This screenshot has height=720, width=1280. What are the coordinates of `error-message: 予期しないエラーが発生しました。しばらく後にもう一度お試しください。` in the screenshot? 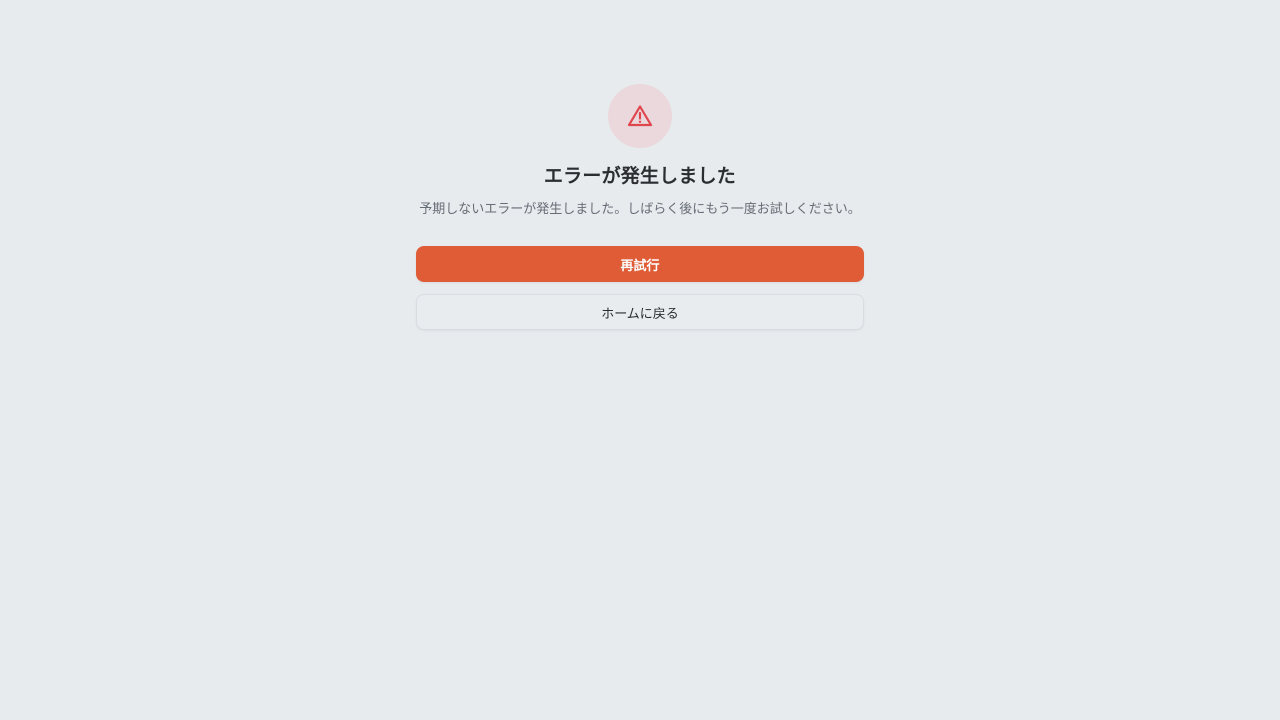 It's located at (640, 209).